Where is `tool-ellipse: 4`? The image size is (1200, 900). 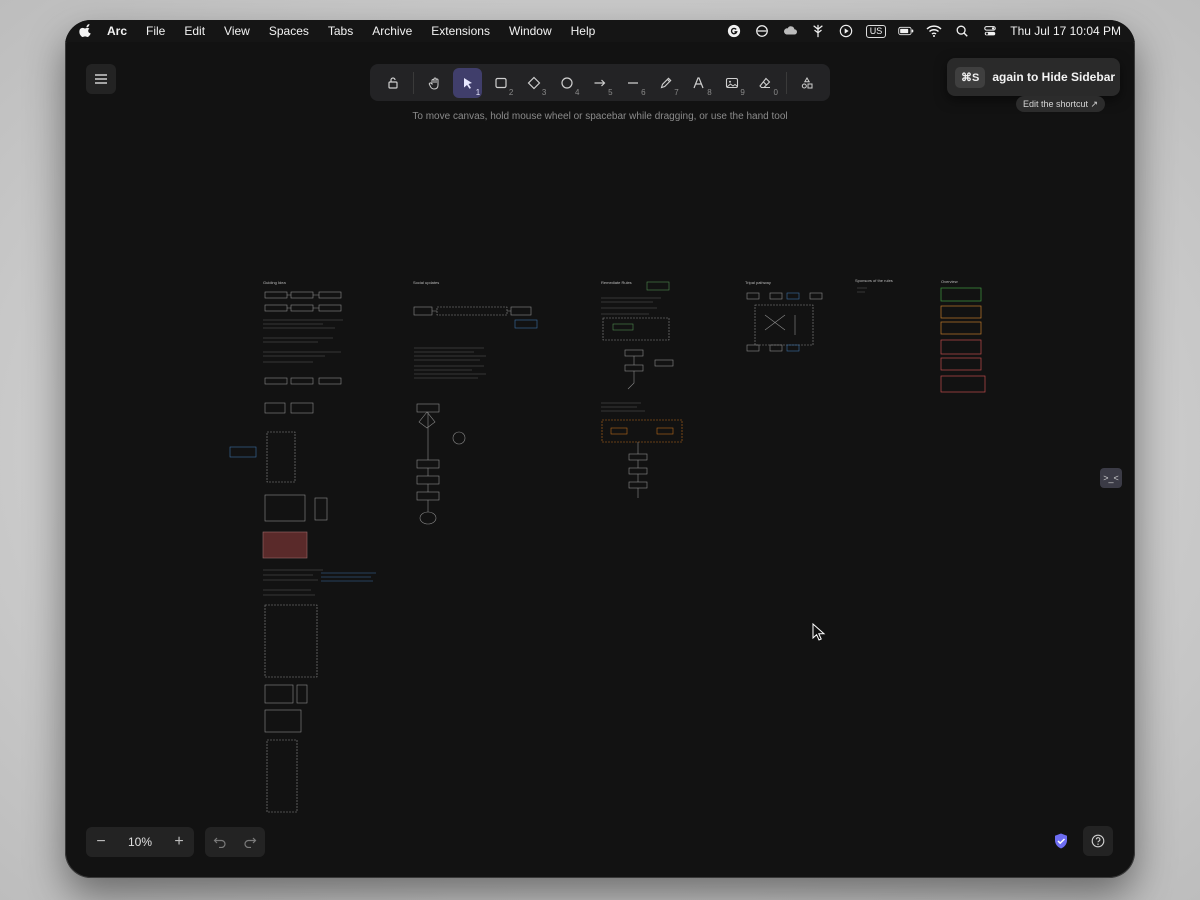
tool-ellipse: 4 is located at coordinates (566, 83).